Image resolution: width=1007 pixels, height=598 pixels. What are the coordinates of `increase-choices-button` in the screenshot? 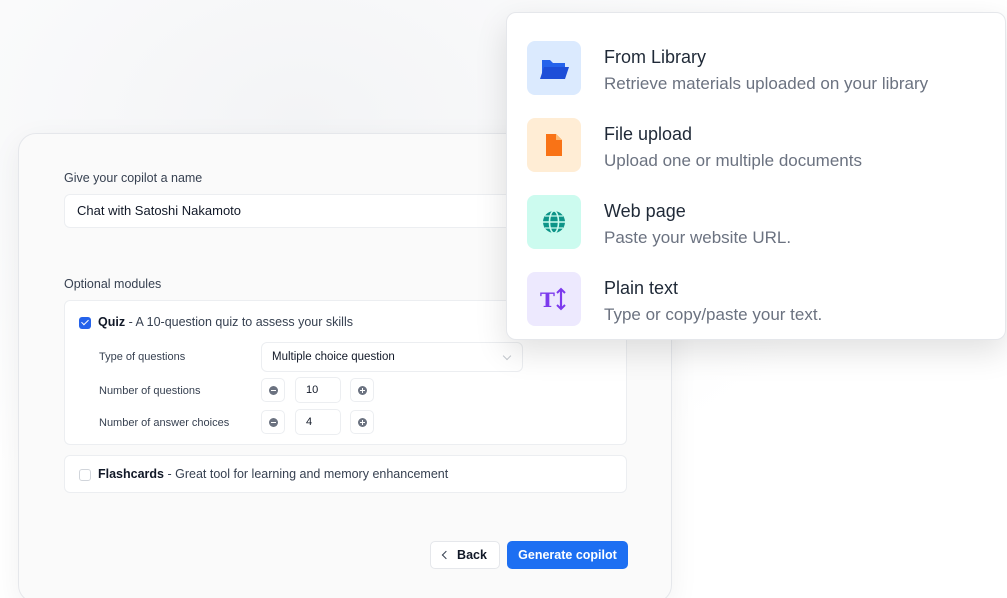 It's located at (362, 422).